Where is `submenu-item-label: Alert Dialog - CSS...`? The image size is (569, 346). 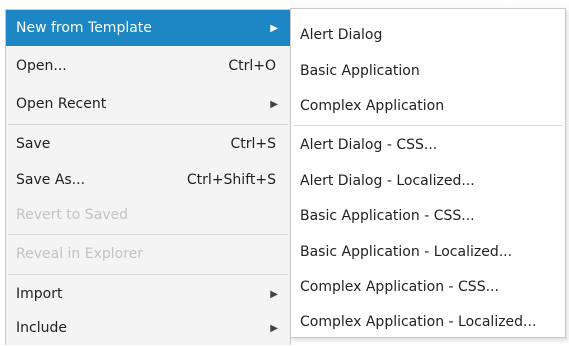
submenu-item-label: Alert Dialog - CSS... is located at coordinates (369, 145).